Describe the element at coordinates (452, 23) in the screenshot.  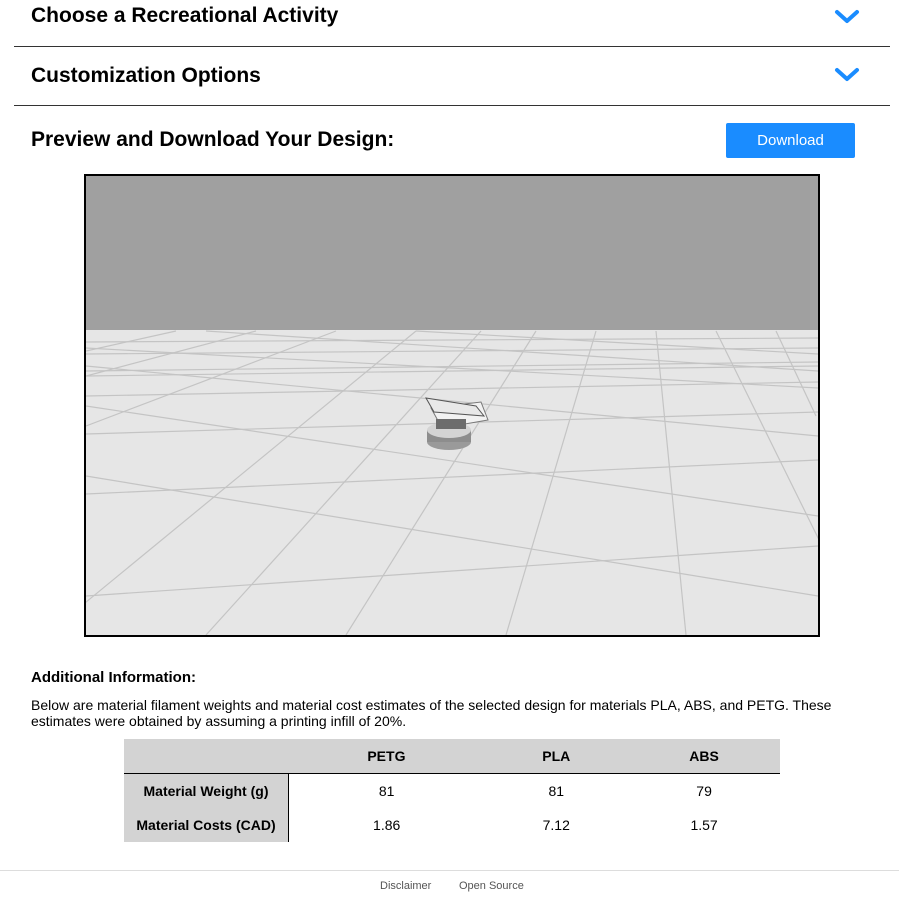
I see `section-recreational-activity: Choose a Recreational Activity` at that location.